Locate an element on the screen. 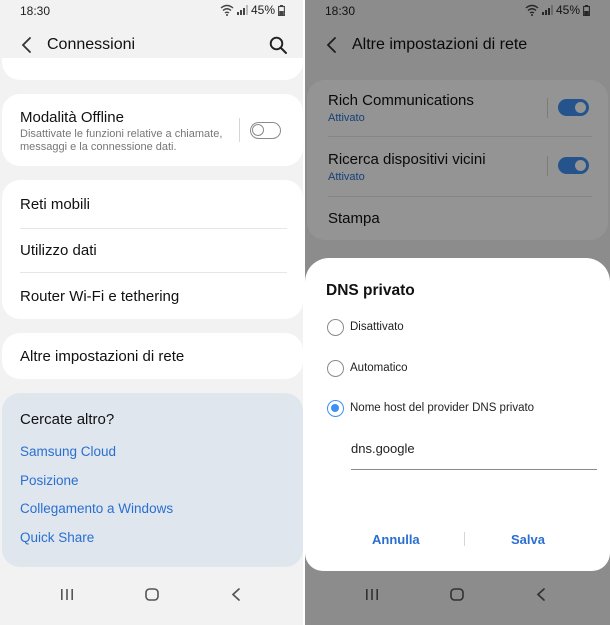 The width and height of the screenshot is (610, 625). more-network-settings-card: Altre impostazioni di rete is located at coordinates (152, 356).